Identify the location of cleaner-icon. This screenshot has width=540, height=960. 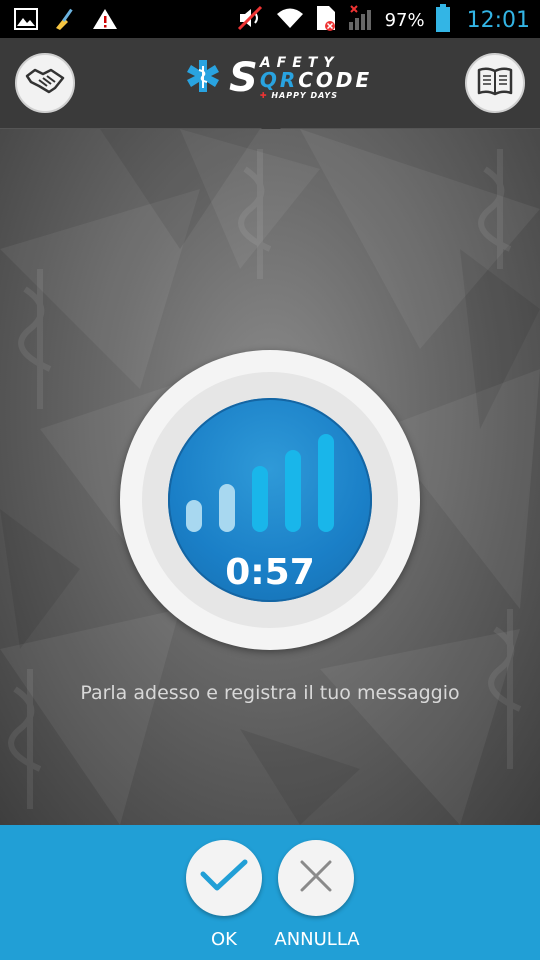
(65, 21).